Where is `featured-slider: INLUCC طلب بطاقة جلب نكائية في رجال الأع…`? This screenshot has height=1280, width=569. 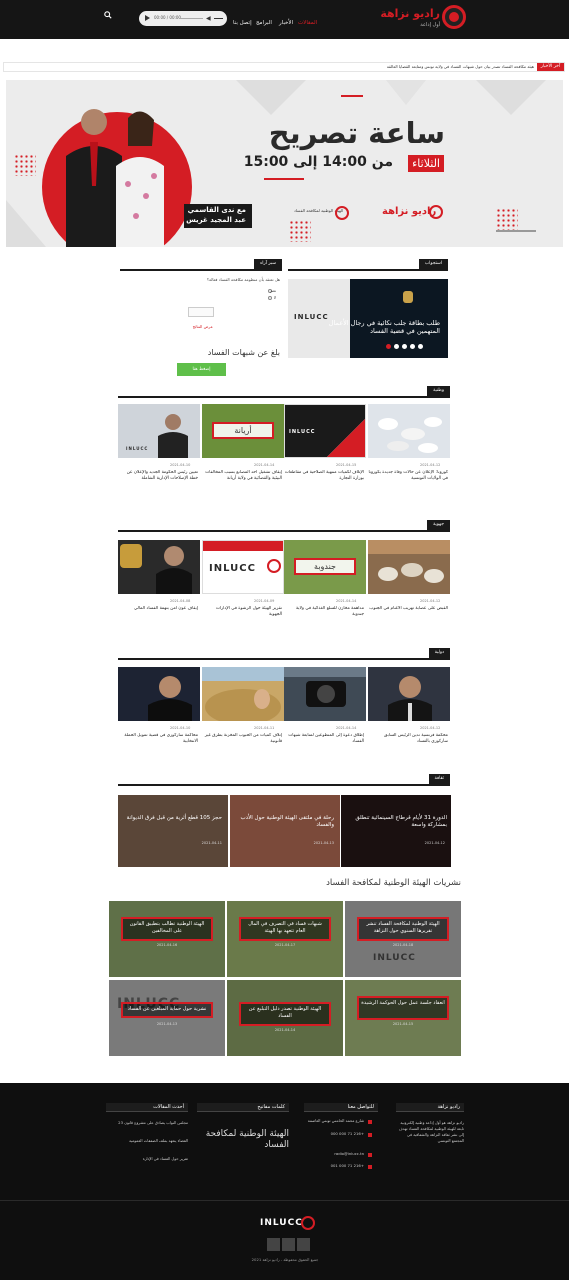 featured-slider: INLUCC طلب بطاقة جلب نكائية في رجال الأع… is located at coordinates (368, 318).